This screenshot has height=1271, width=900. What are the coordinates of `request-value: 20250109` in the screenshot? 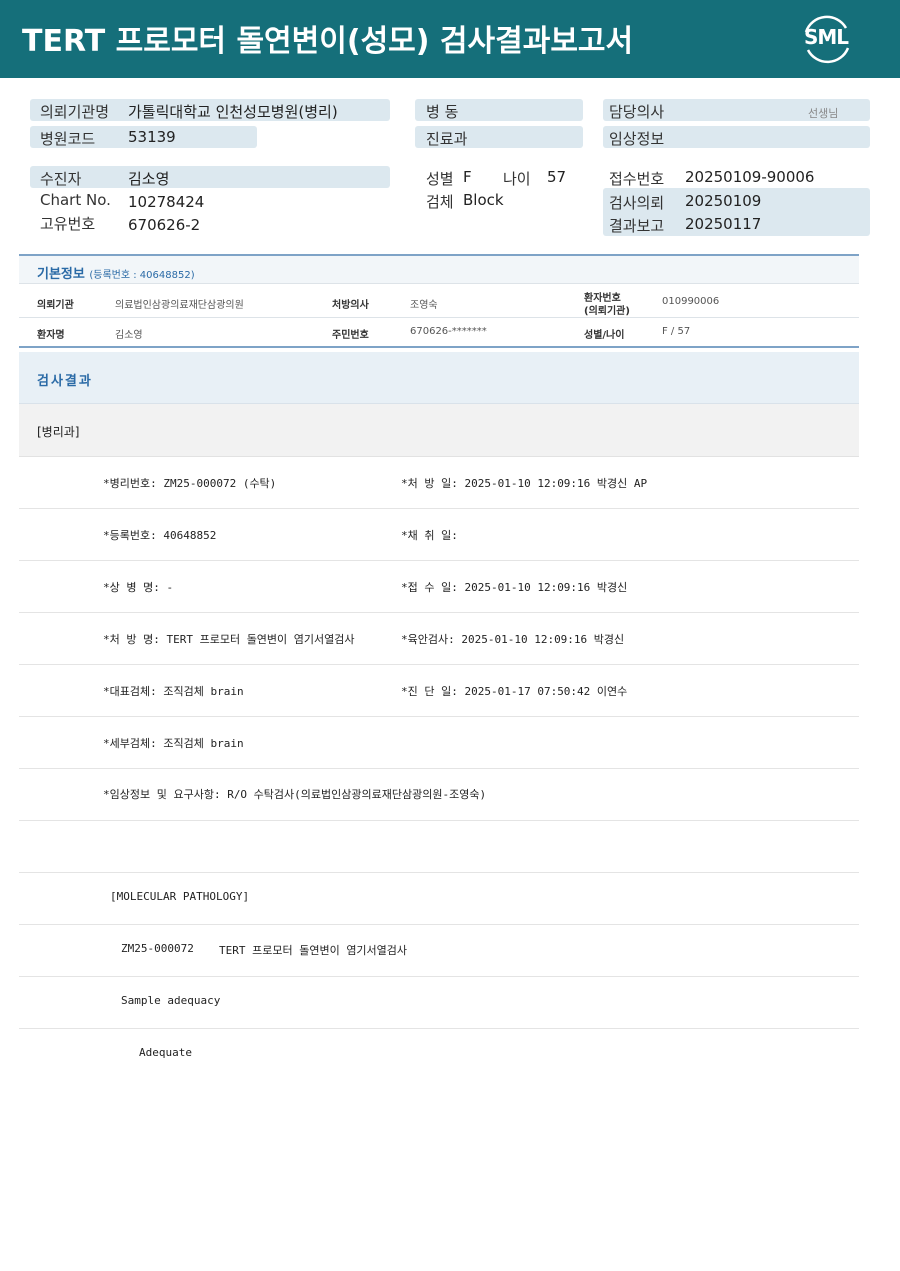 It's located at (723, 201).